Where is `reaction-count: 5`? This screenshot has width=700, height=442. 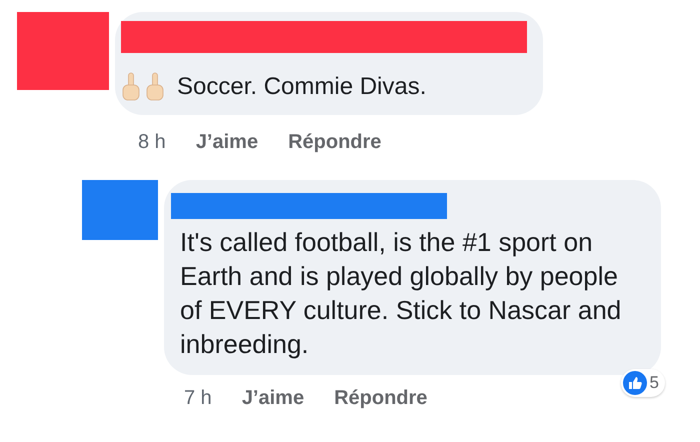 reaction-count: 5 is located at coordinates (654, 383).